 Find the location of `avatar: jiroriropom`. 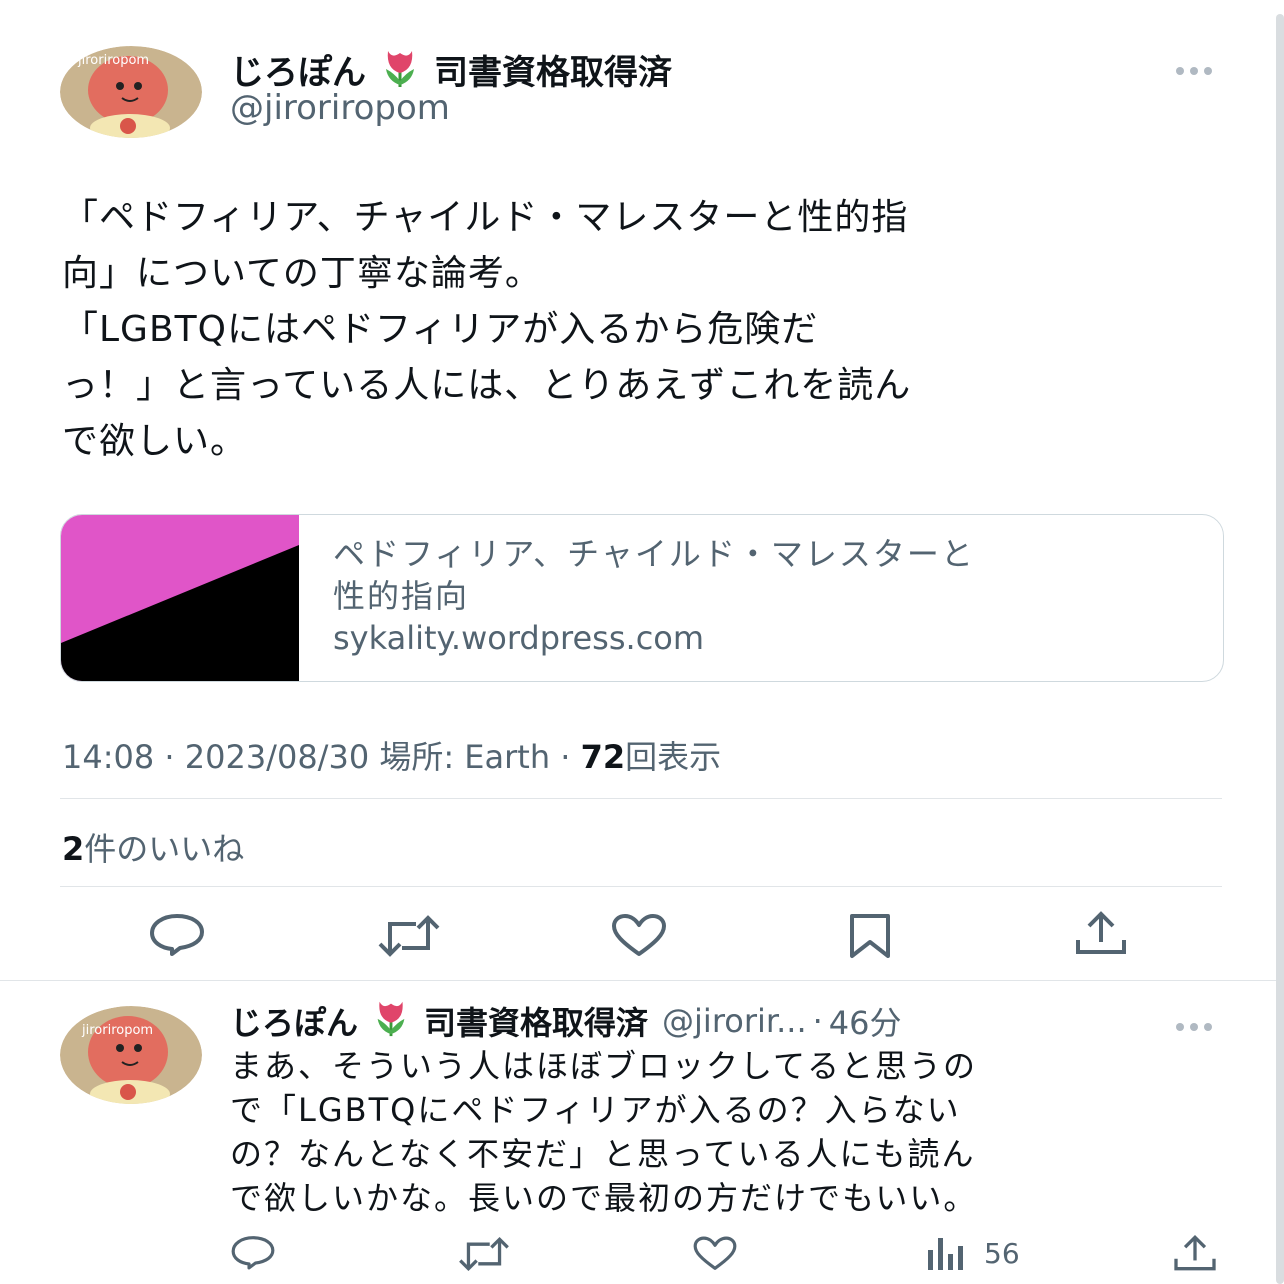

avatar: jiroriropom is located at coordinates (131, 92).